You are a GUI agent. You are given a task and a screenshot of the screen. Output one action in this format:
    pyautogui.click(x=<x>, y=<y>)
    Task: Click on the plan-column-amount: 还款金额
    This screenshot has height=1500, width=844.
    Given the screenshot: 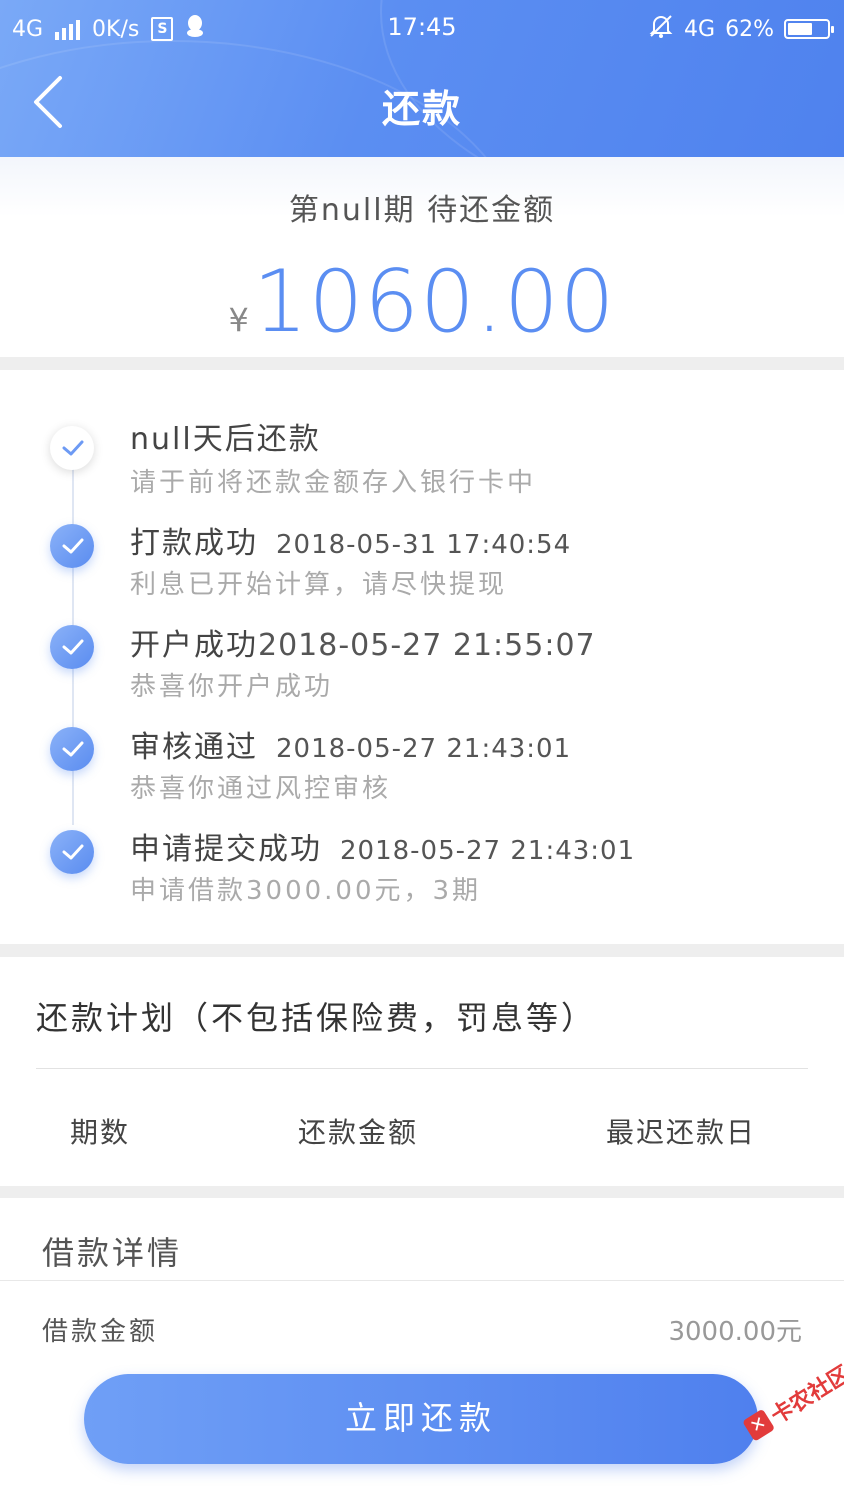 What is the action you would take?
    pyautogui.click(x=358, y=1132)
    